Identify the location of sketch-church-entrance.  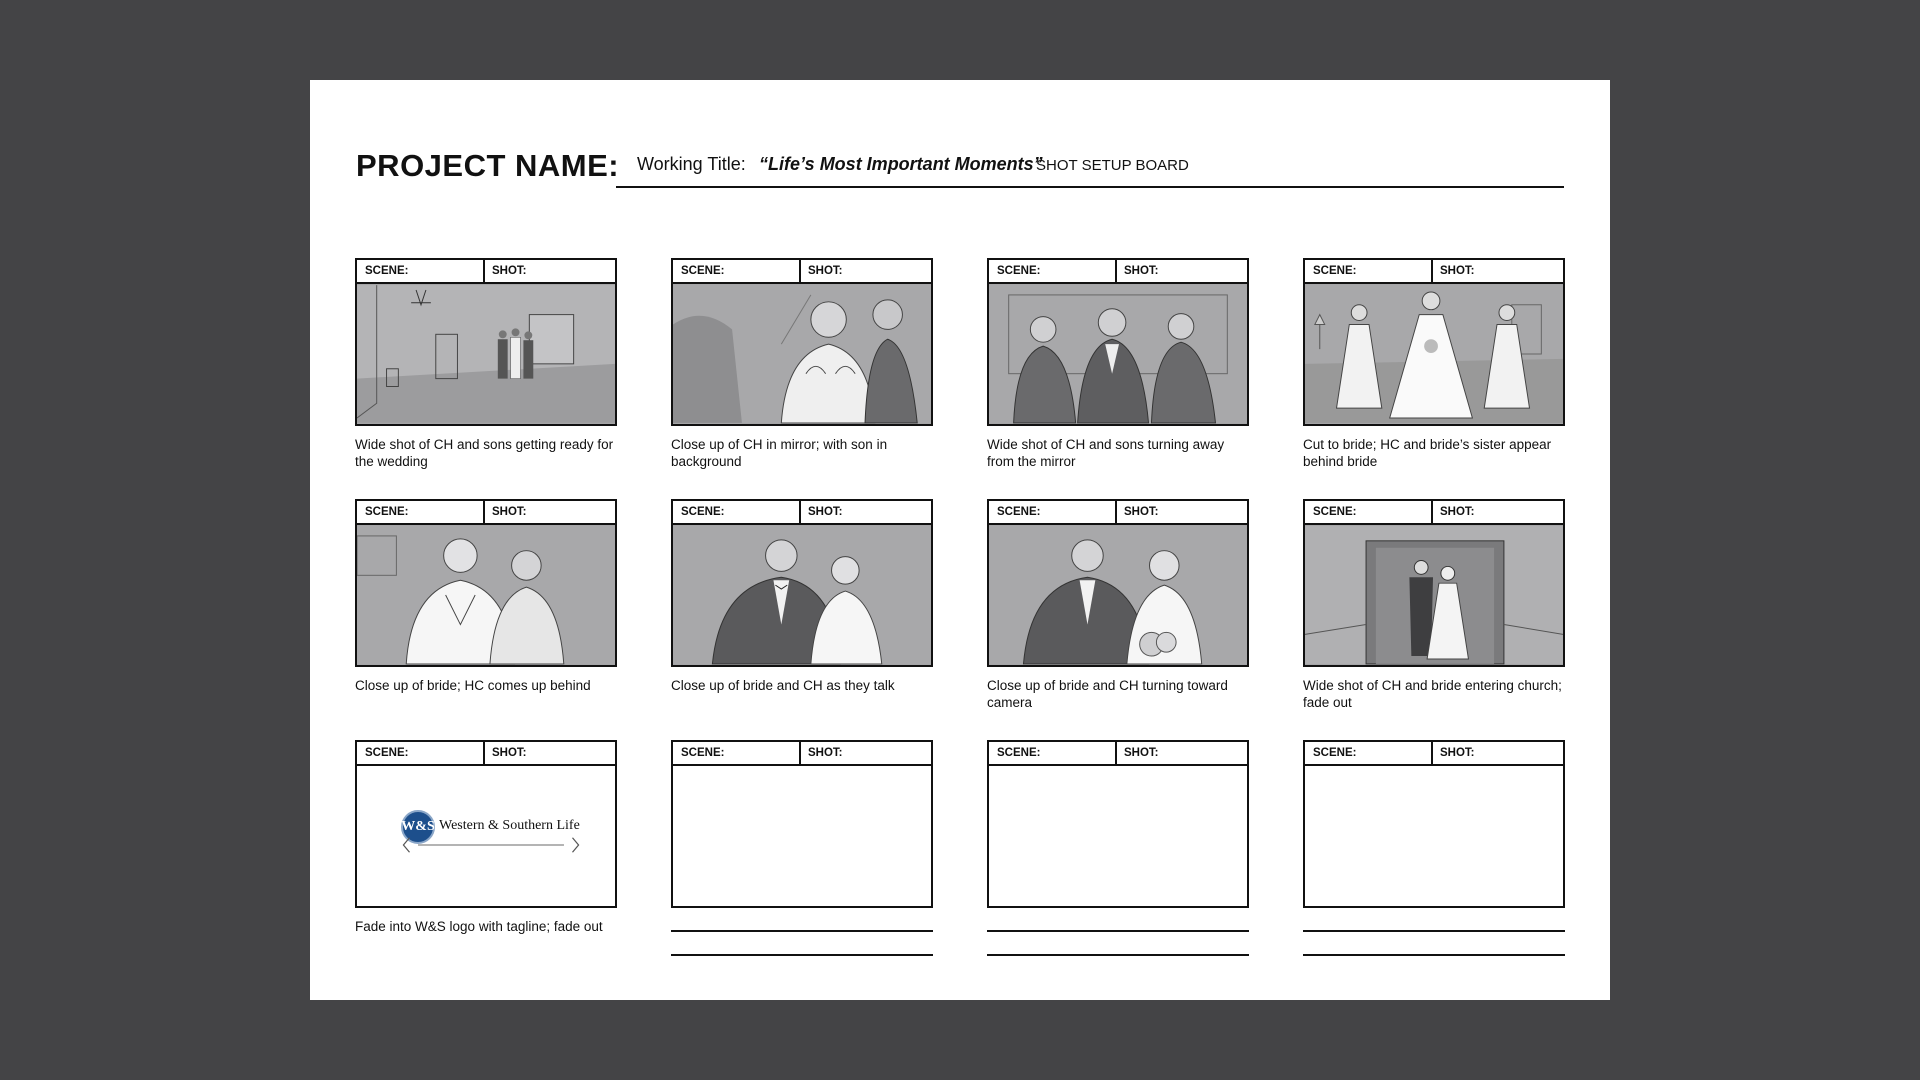
(1434, 595).